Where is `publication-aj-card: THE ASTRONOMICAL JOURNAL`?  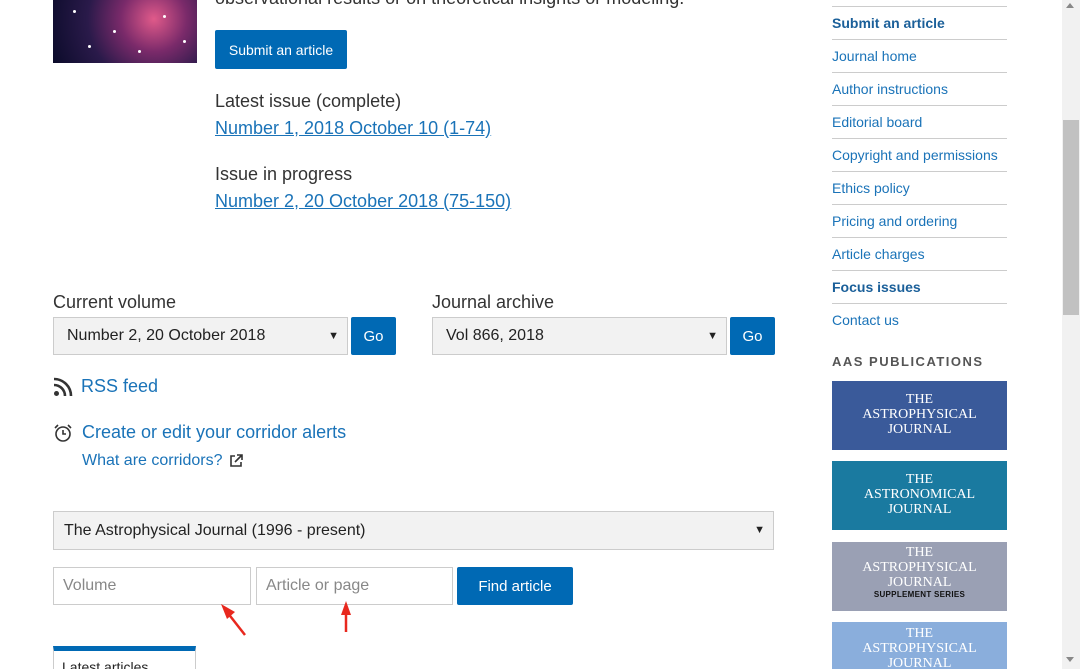 publication-aj-card: THE ASTRONOMICAL JOURNAL is located at coordinates (919, 495).